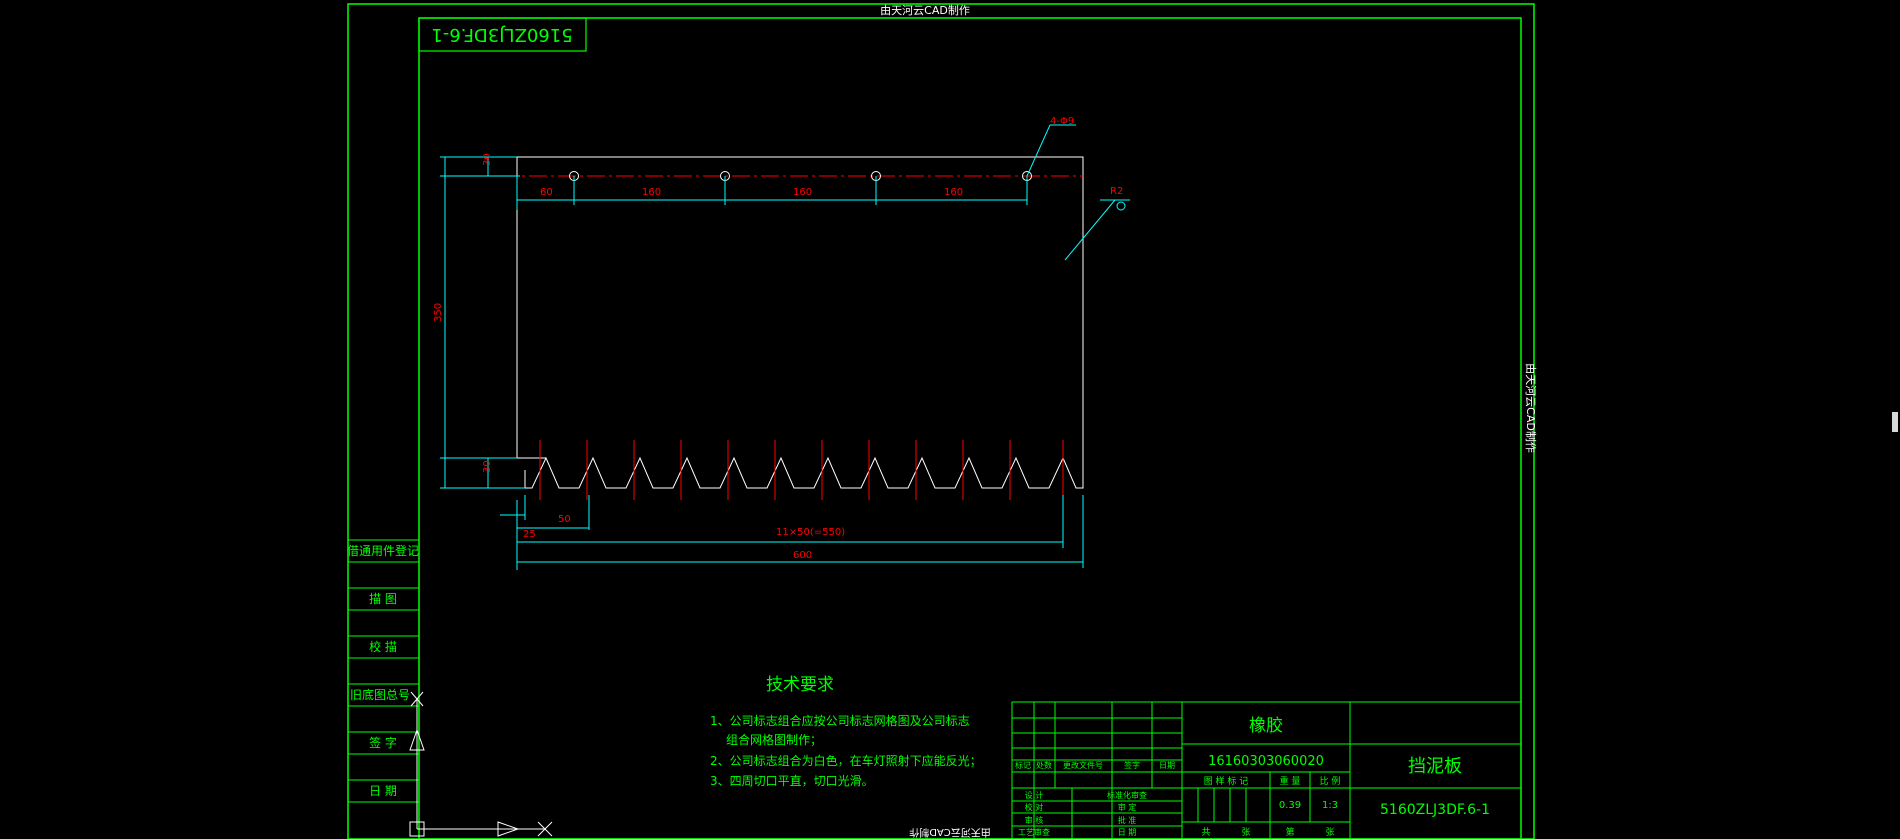 The image size is (1900, 839). What do you see at coordinates (487, 466) in the screenshot?
I see `dim-left-bottom: 30` at bounding box center [487, 466].